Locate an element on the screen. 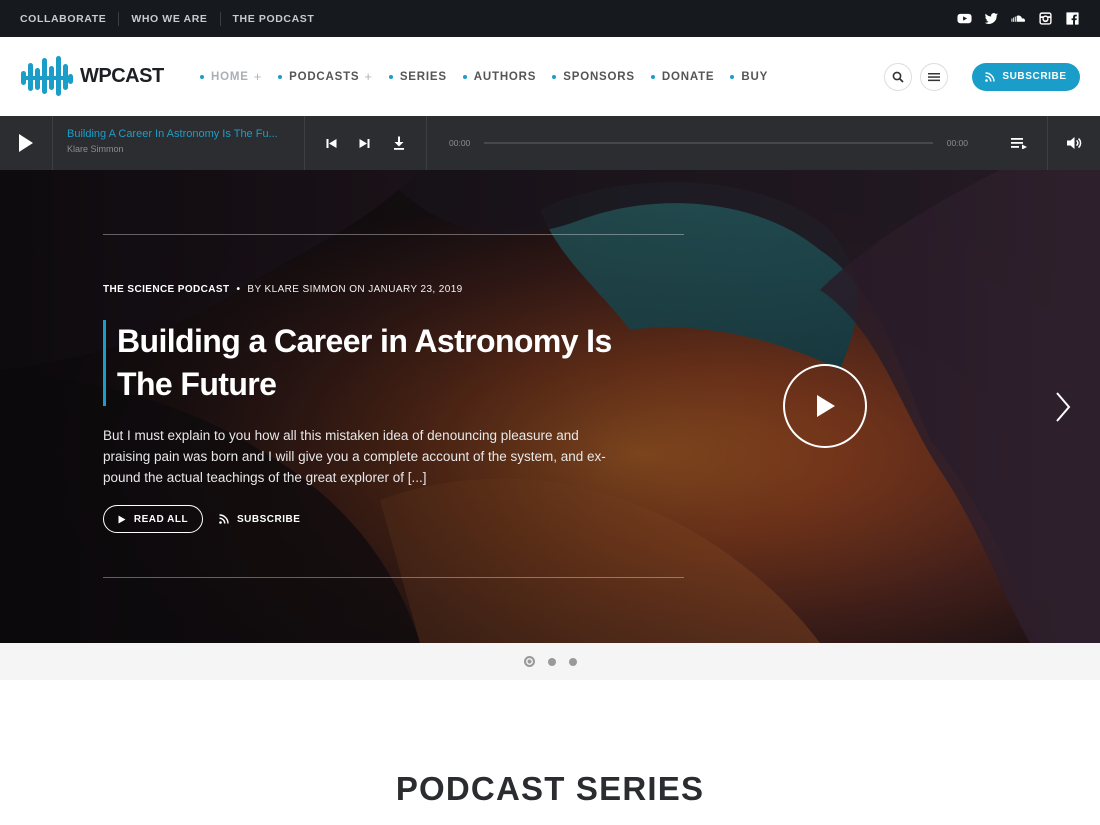 Image resolution: width=1100 pixels, height=825 pixels. nav-item-podcasts: PODCASTS + is located at coordinates (325, 76).